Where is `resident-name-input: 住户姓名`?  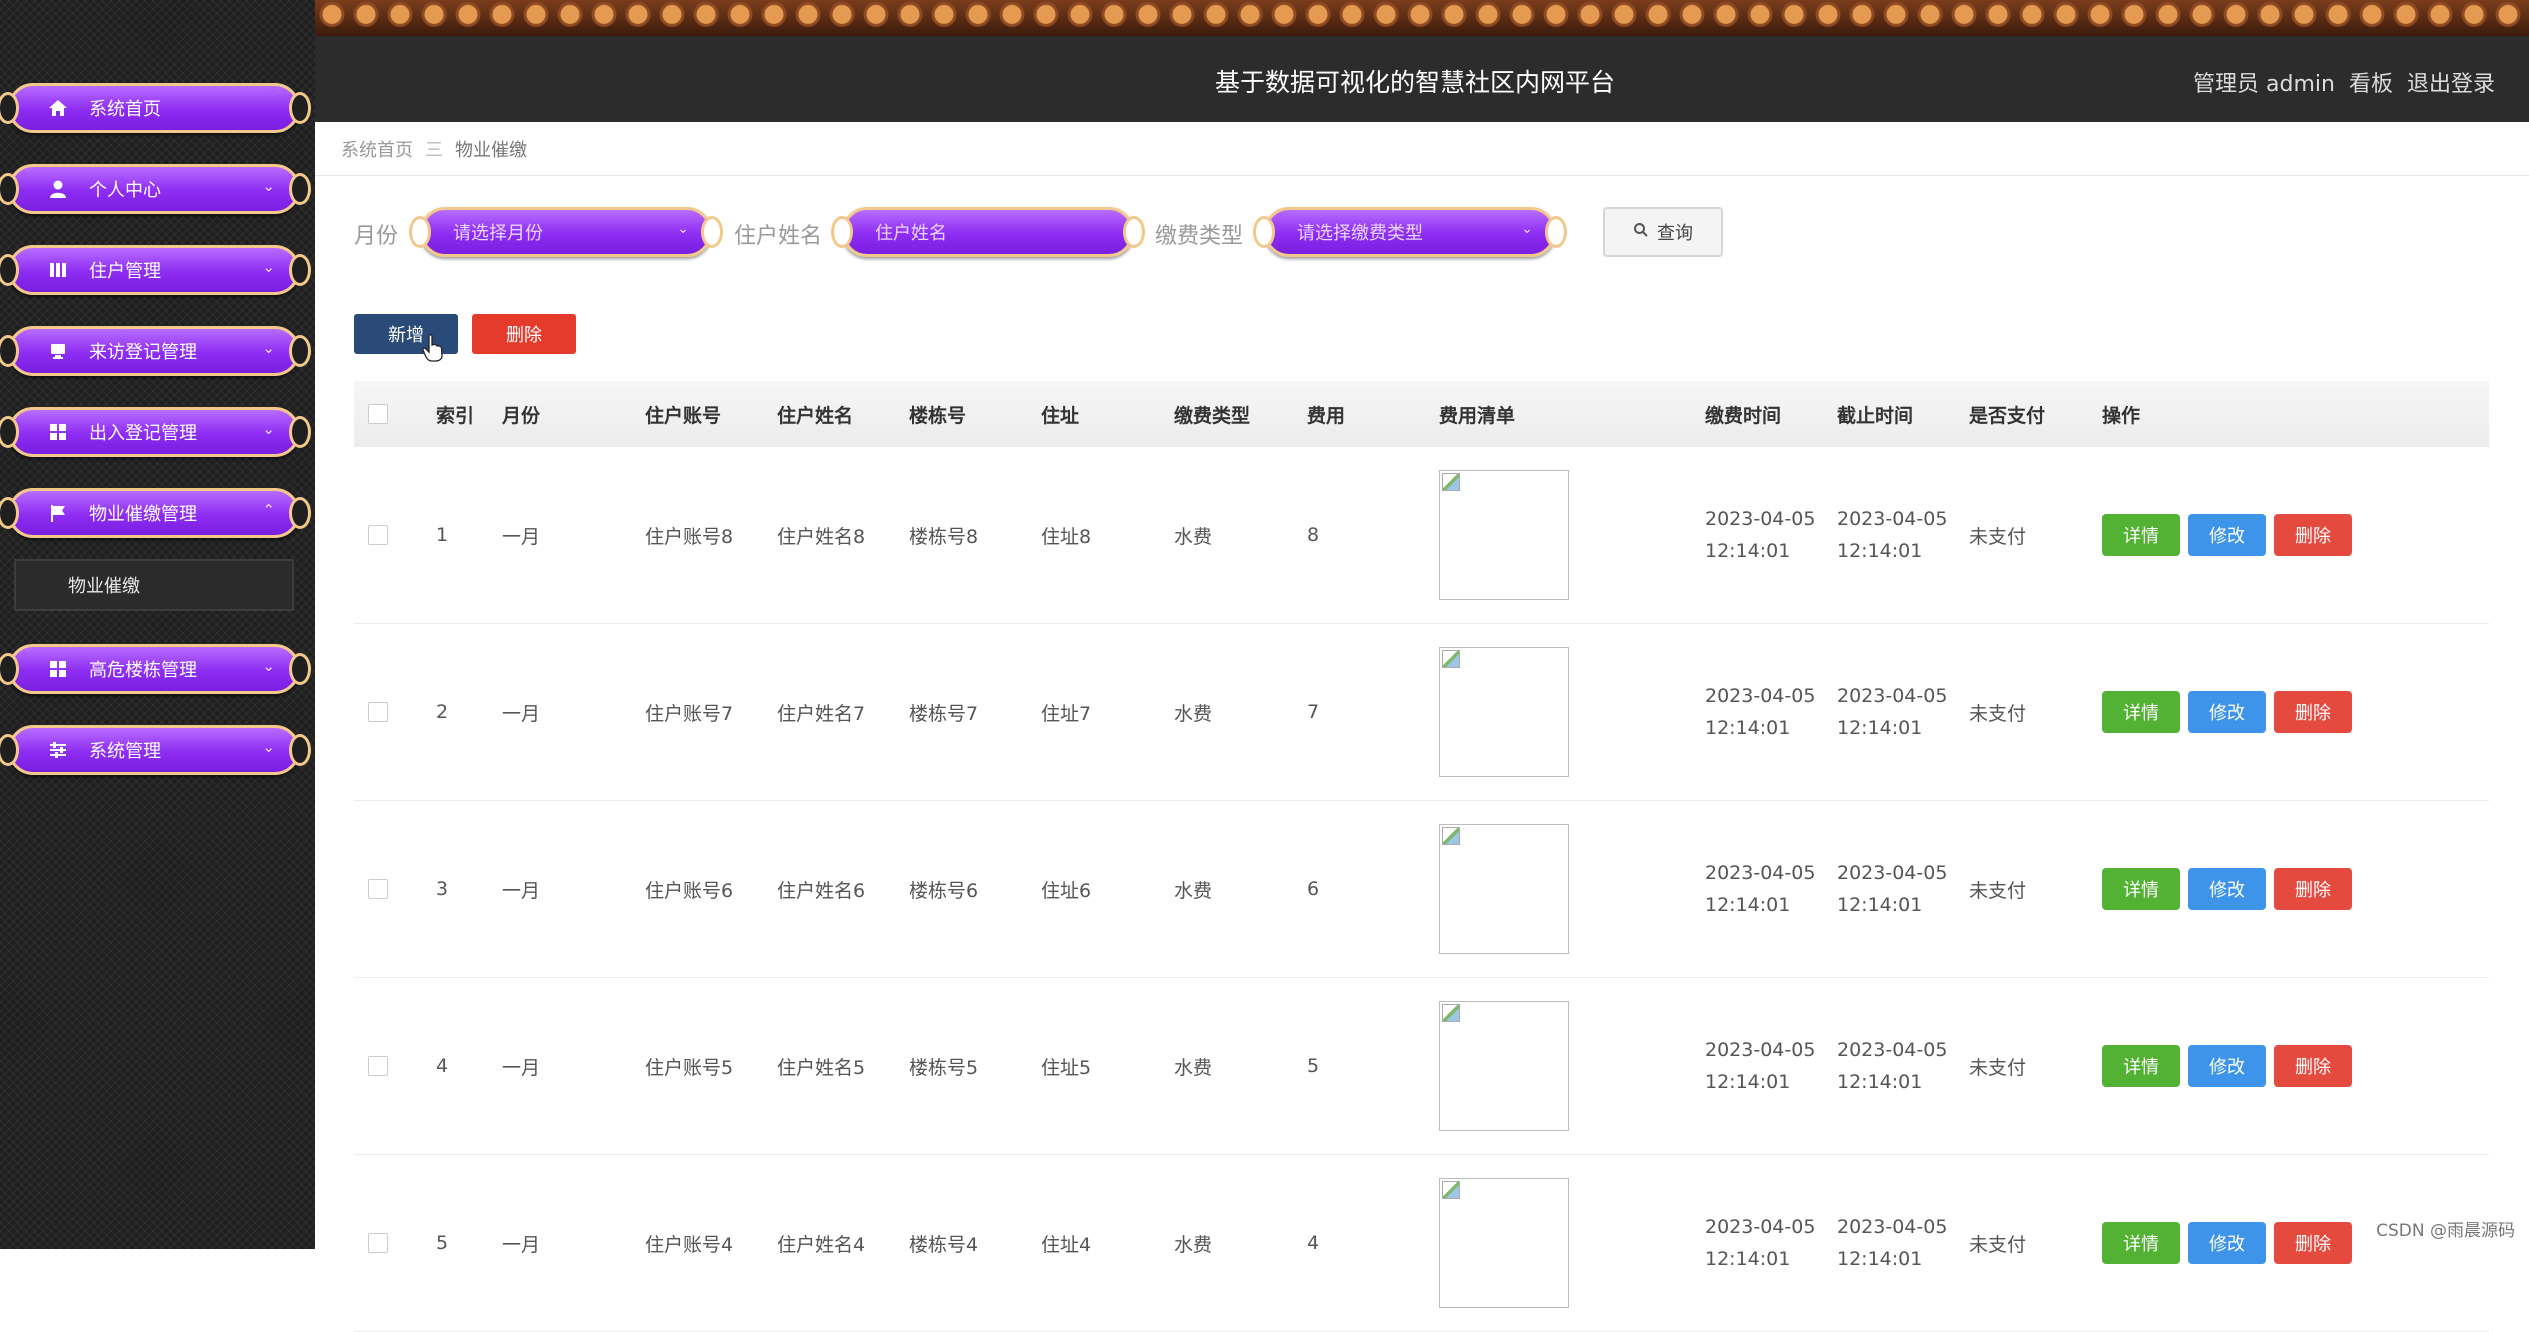
resident-name-input: 住户姓名 is located at coordinates (988, 232).